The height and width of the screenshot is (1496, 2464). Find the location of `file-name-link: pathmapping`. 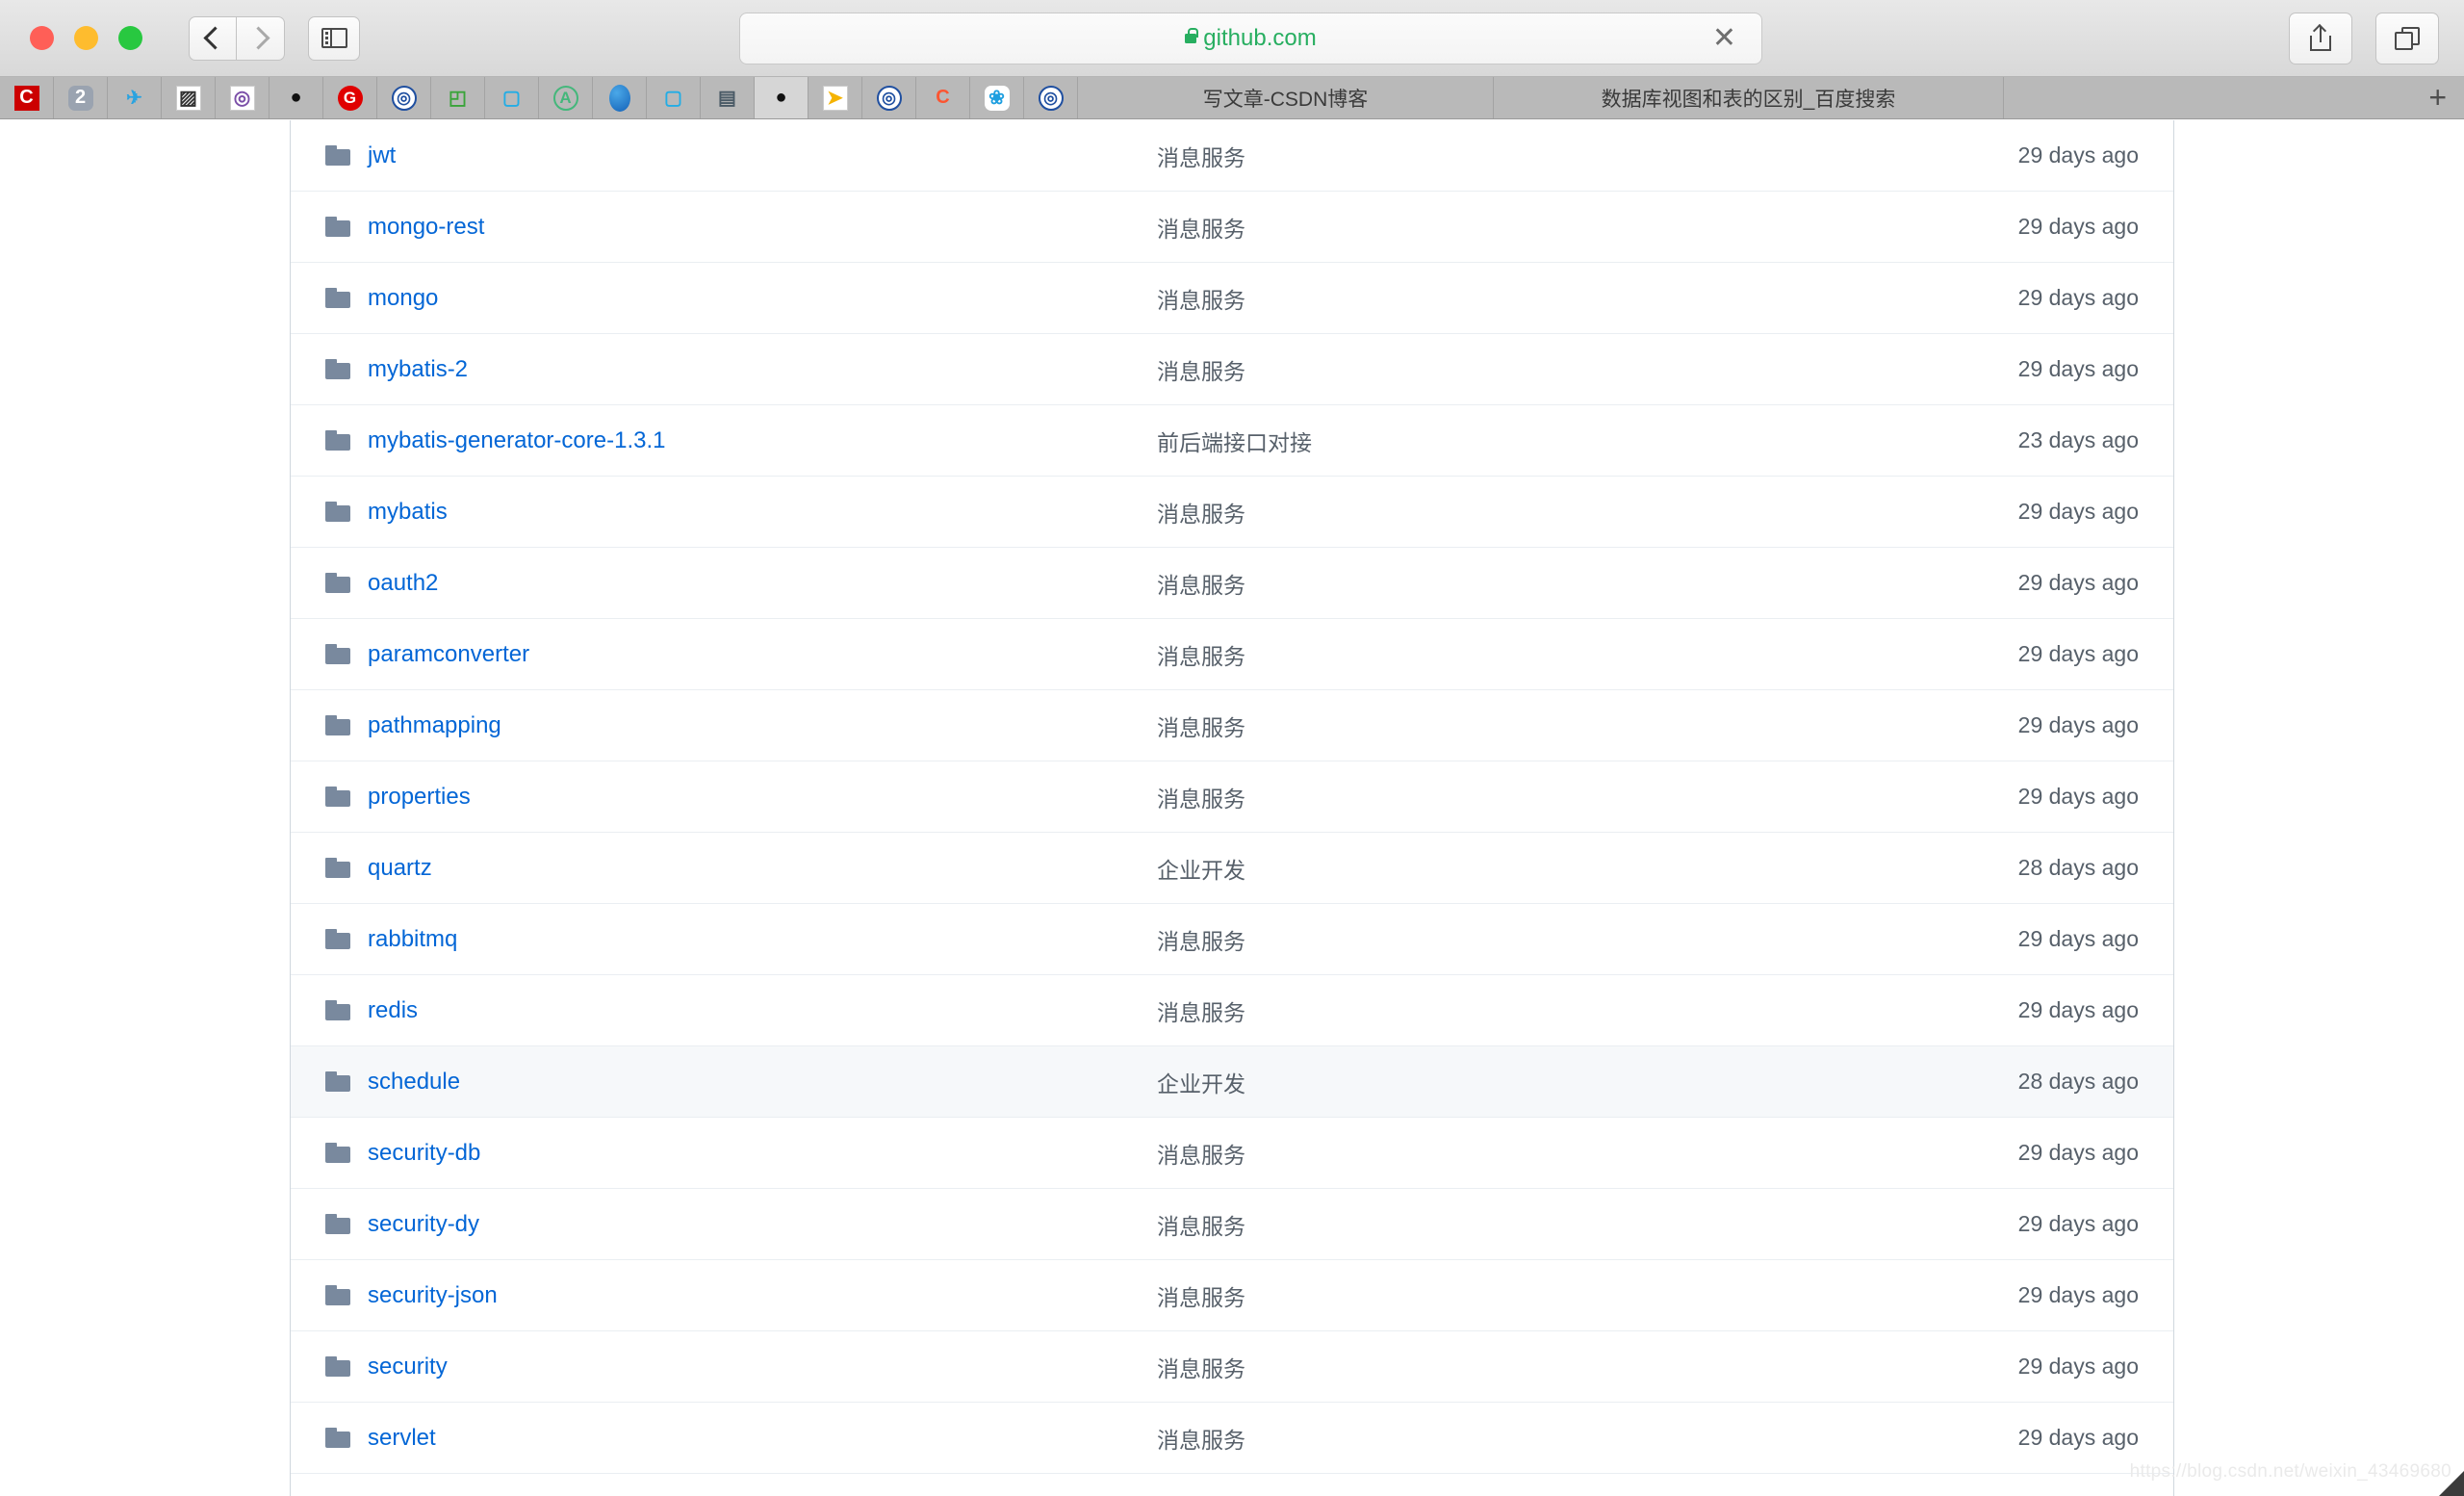

file-name-link: pathmapping is located at coordinates (434, 725).